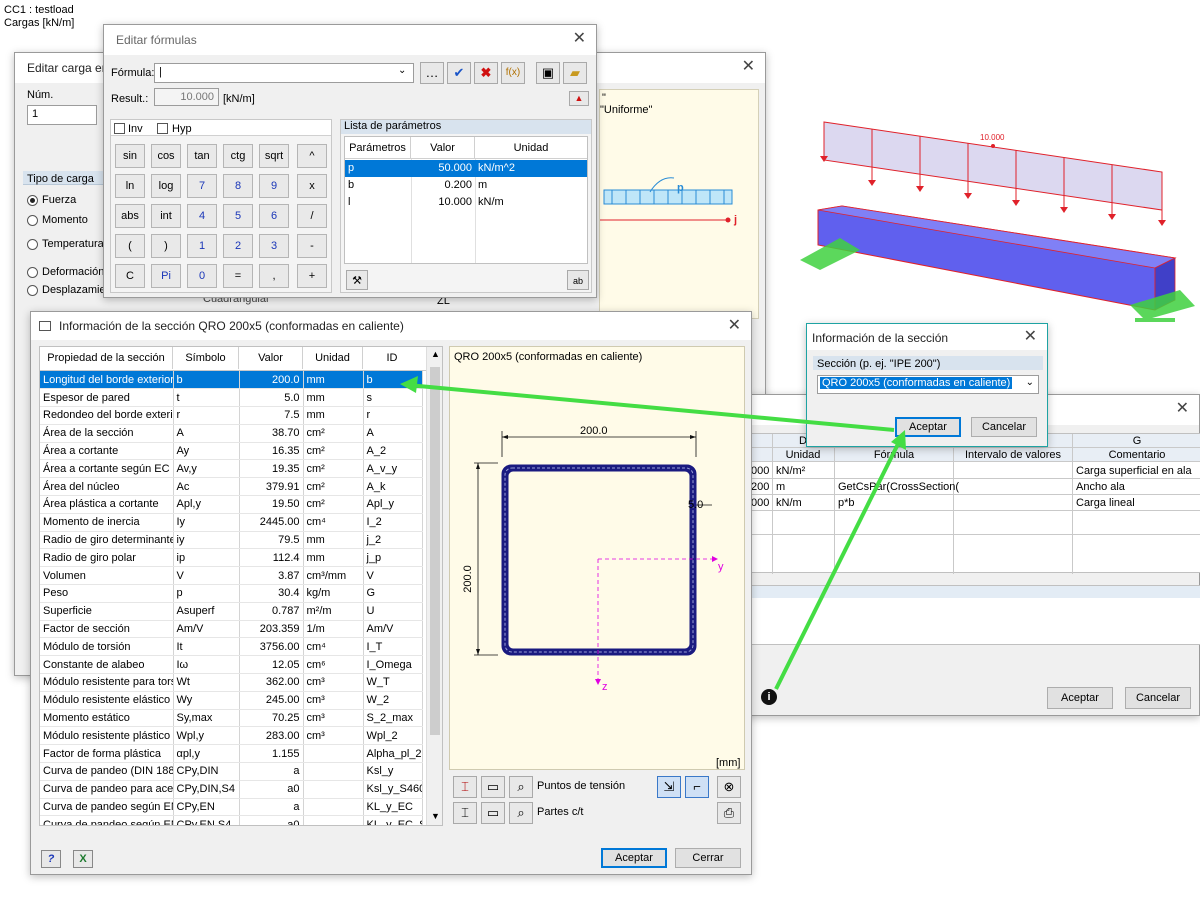 The width and height of the screenshot is (1200, 900). Describe the element at coordinates (459, 73) in the screenshot. I see `check-icon: ✔` at that location.